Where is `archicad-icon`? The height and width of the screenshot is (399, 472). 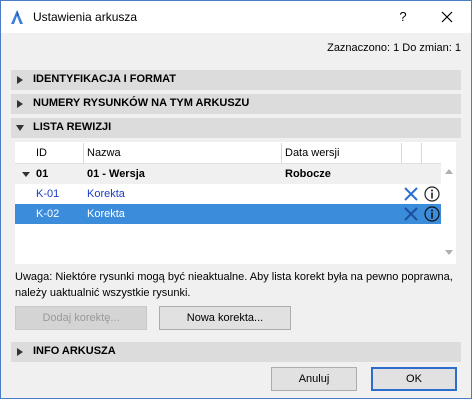 archicad-icon is located at coordinates (17, 17).